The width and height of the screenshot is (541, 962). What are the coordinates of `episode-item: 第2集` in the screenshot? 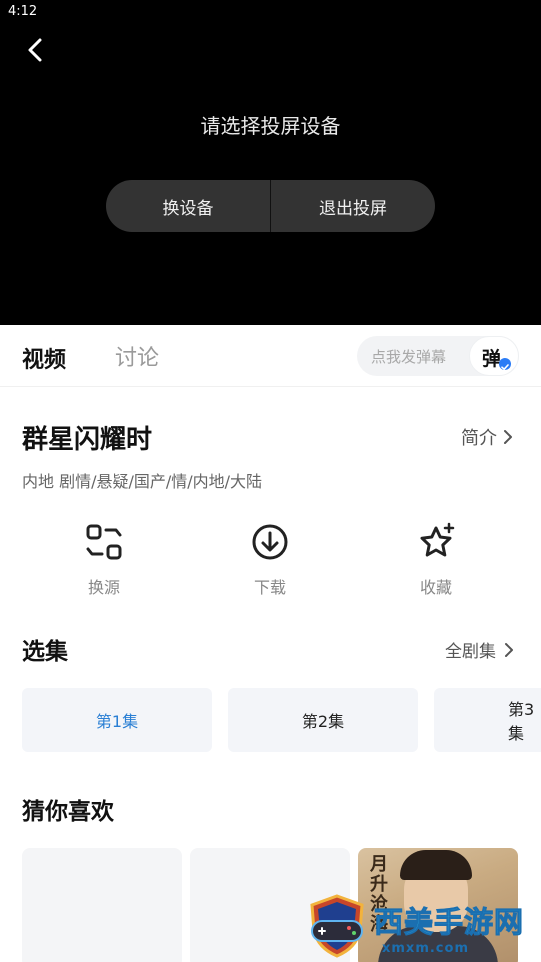 It's located at (323, 720).